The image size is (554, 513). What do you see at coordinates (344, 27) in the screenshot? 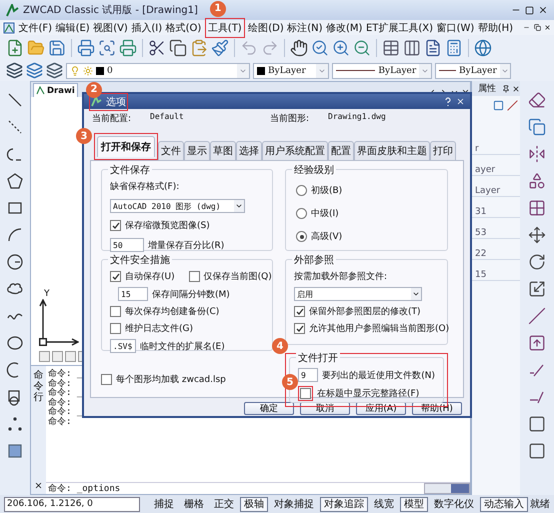
I see `menu-item: 修改(M)` at bounding box center [344, 27].